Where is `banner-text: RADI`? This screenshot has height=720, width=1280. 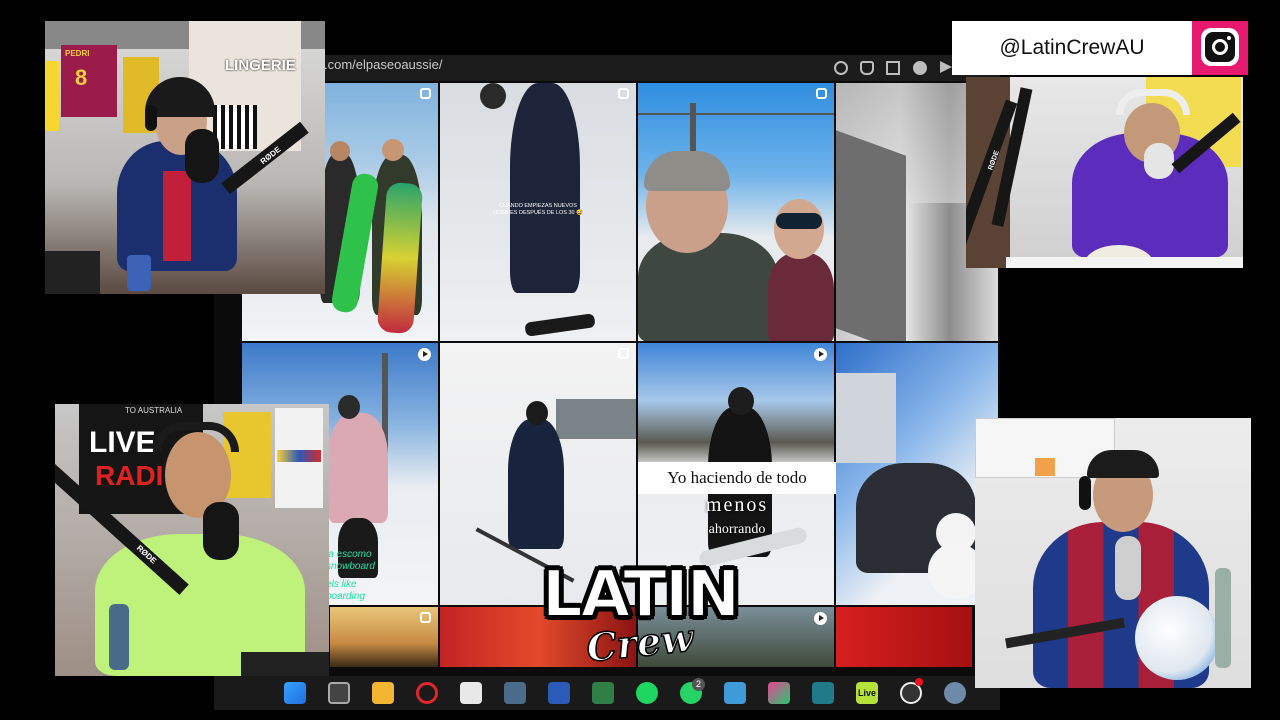 banner-text: RADI is located at coordinates (129, 475).